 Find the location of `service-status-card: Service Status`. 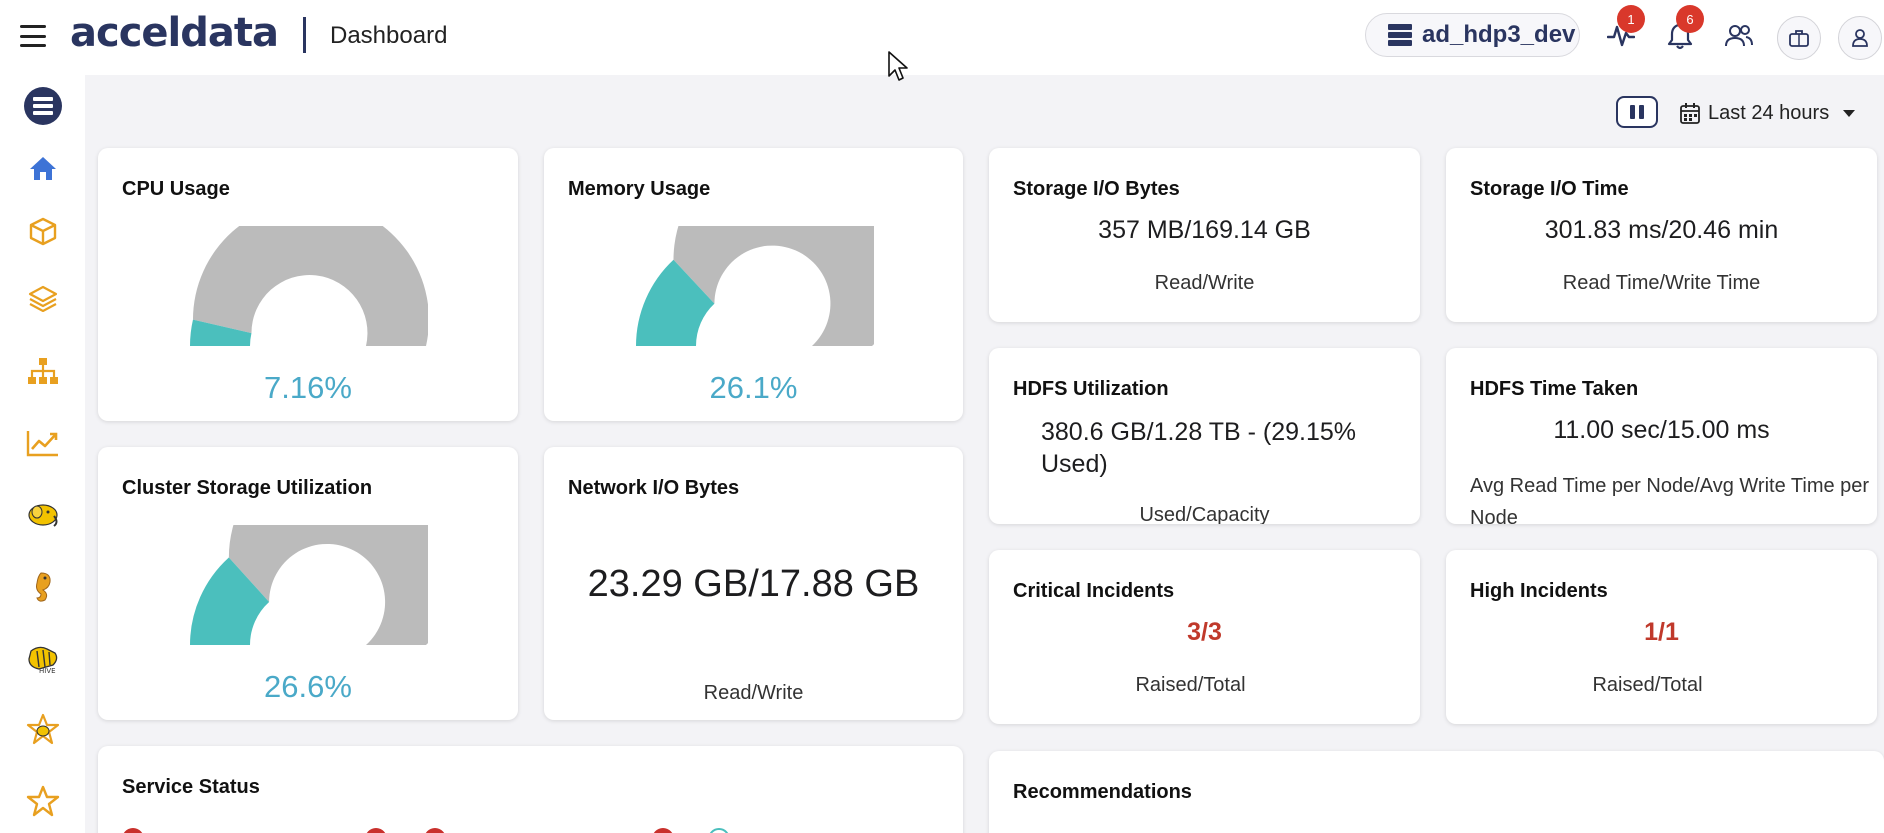

service-status-card: Service Status is located at coordinates (530, 789).